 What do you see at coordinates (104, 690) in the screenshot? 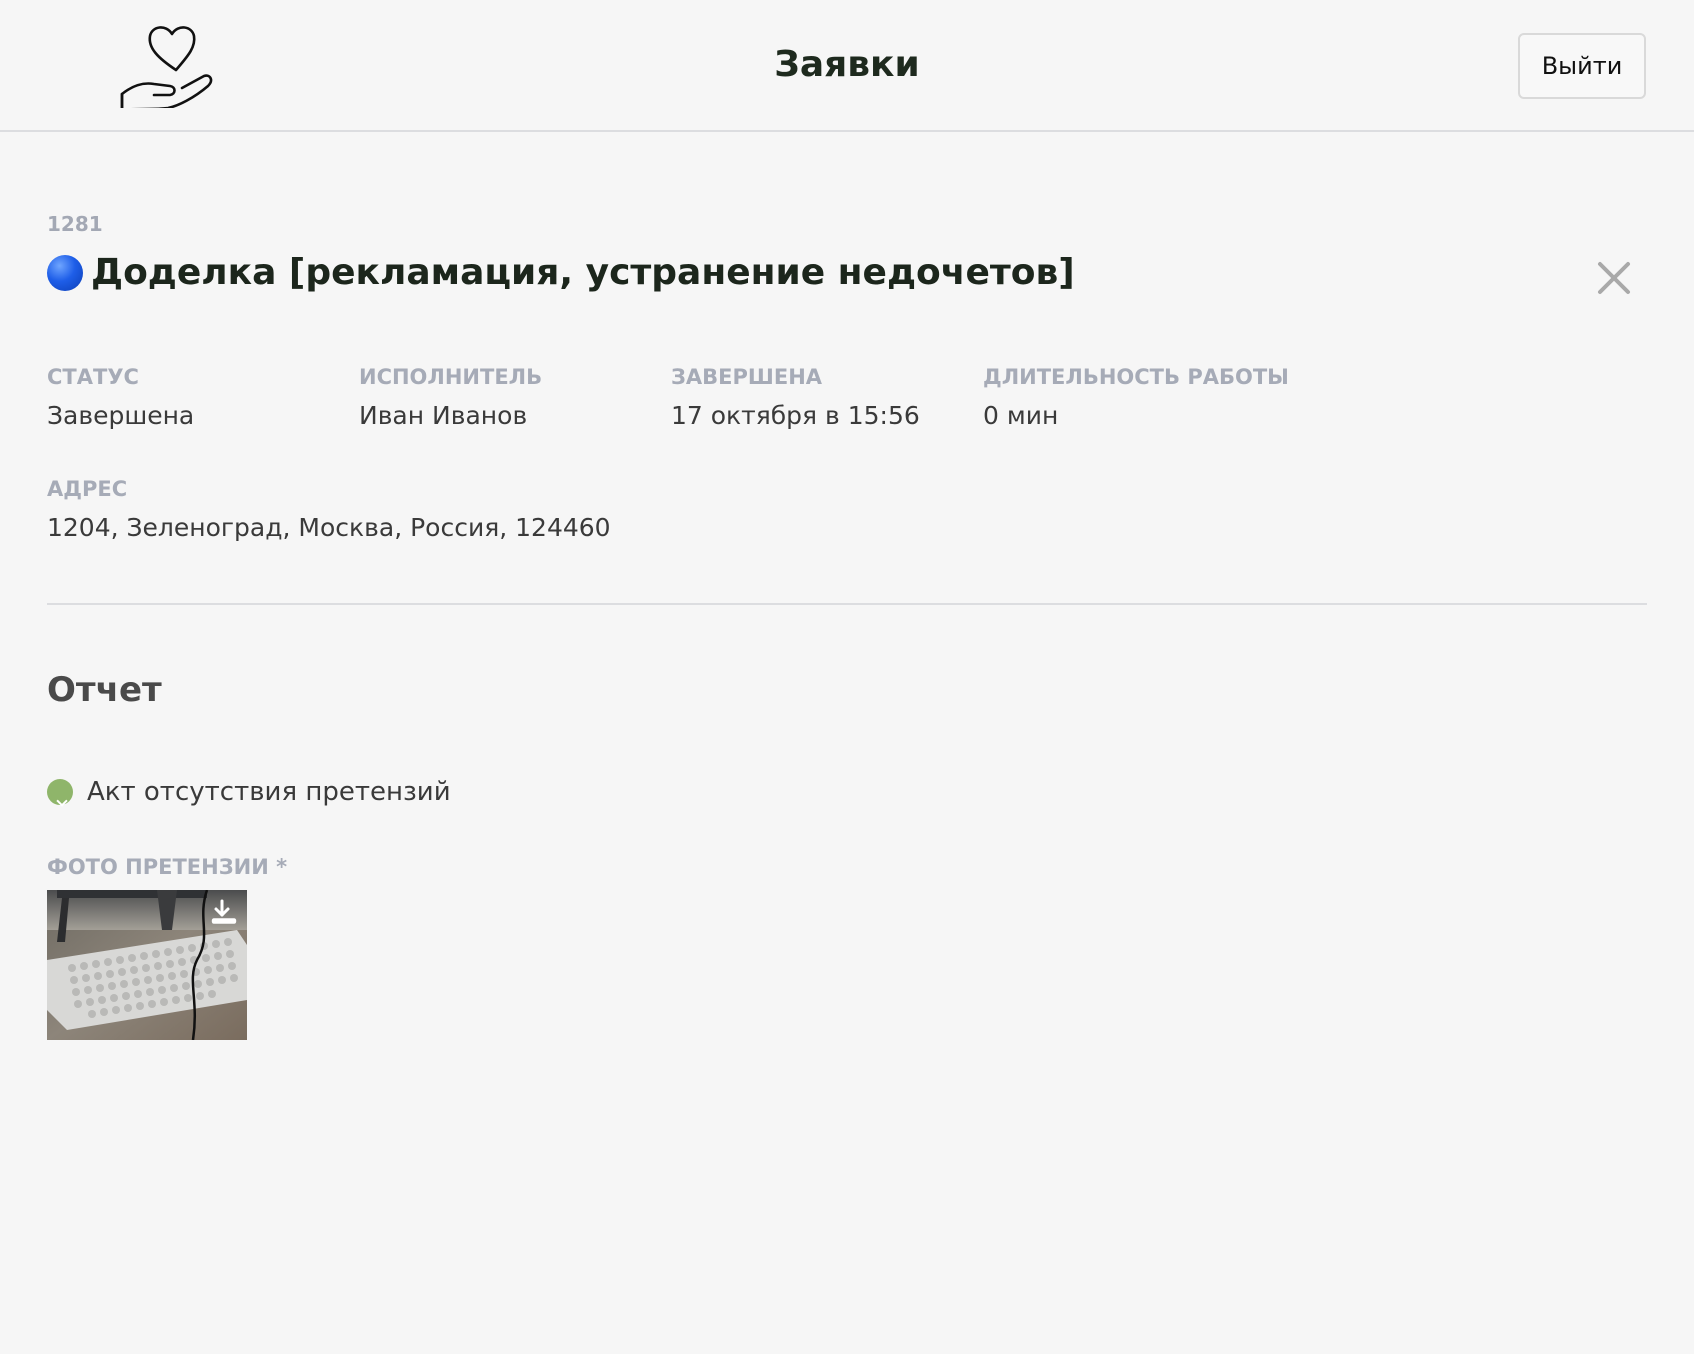
I see `report-title: Отчет` at bounding box center [104, 690].